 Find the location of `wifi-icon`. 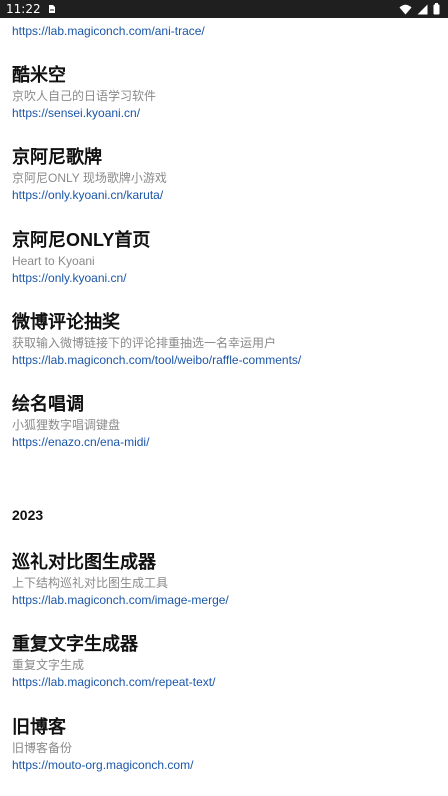

wifi-icon is located at coordinates (405, 9).